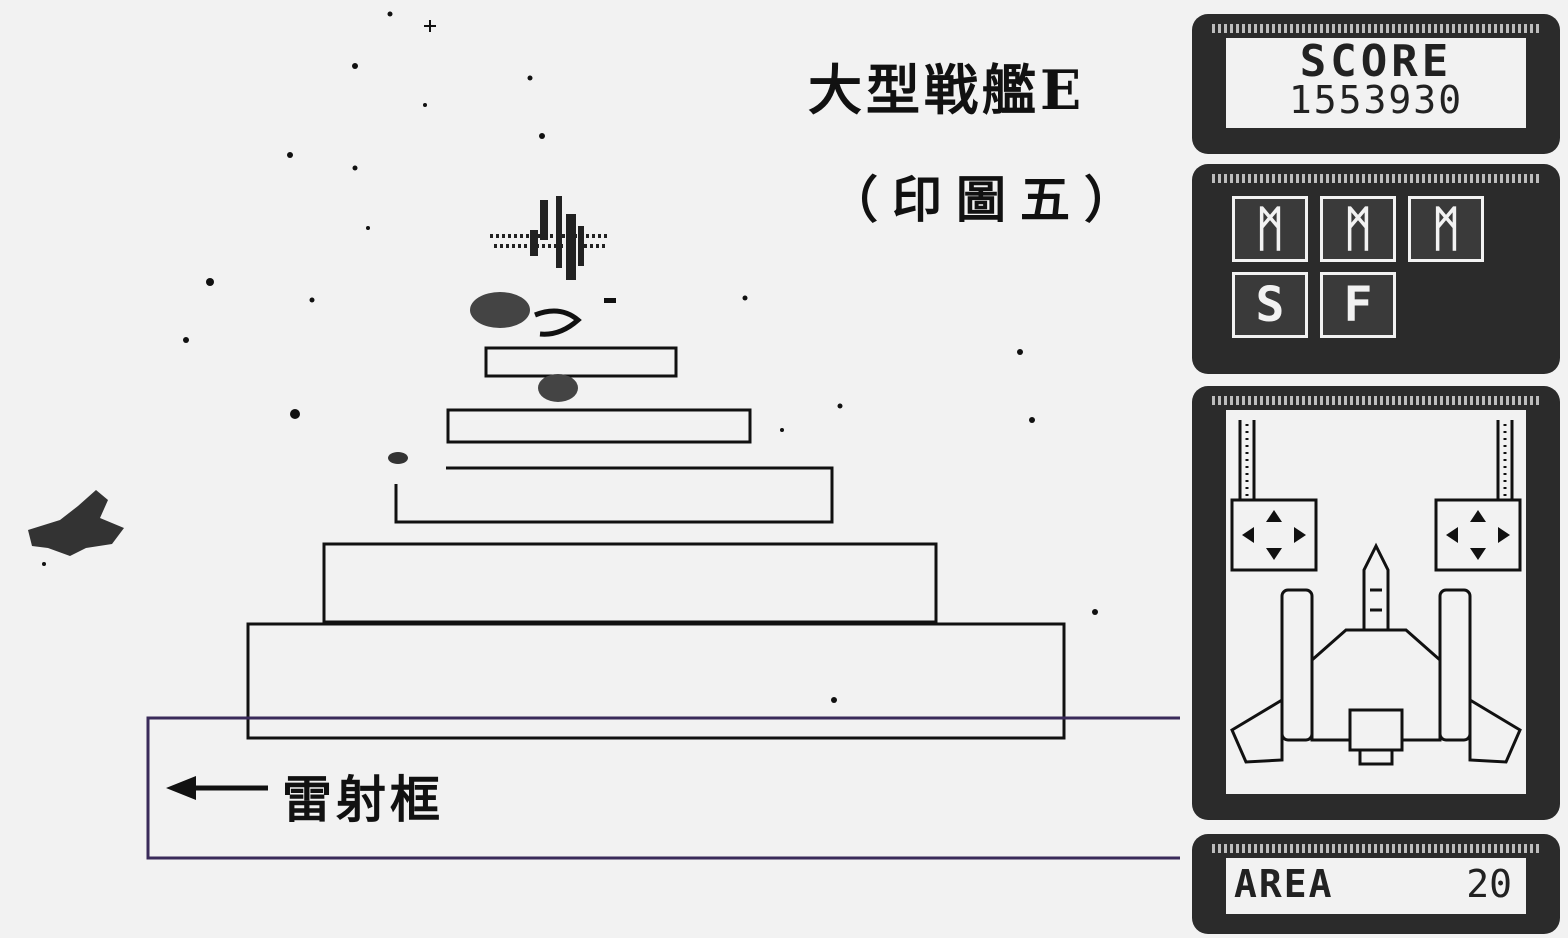 This screenshot has height=938, width=1568. I want to click on player-ship-display, so click(1376, 593).